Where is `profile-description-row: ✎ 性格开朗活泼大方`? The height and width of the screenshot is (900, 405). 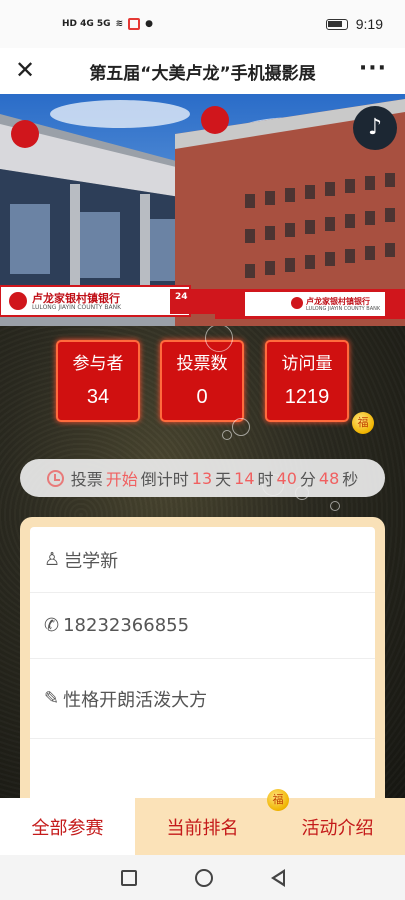 profile-description-row: ✎ 性格开朗活泼大方 is located at coordinates (202, 699).